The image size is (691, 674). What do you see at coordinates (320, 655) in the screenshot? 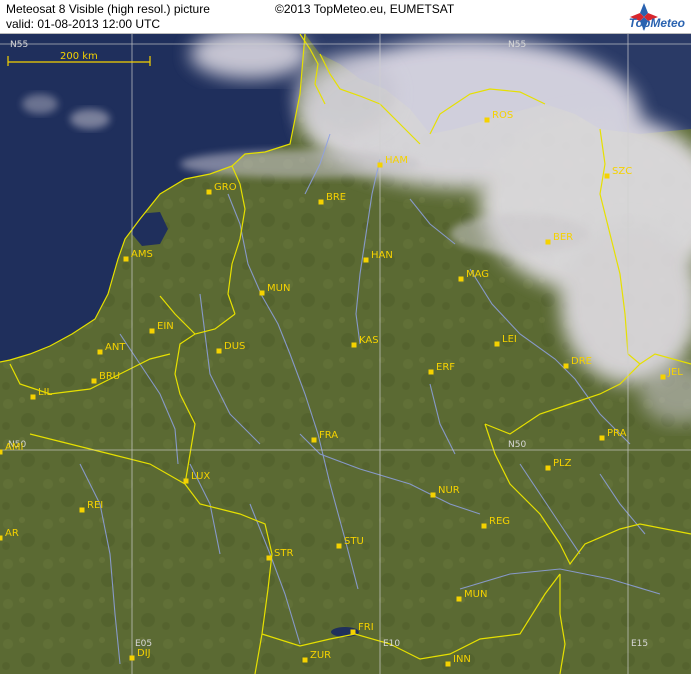
I see `city-label: ZUR` at bounding box center [320, 655].